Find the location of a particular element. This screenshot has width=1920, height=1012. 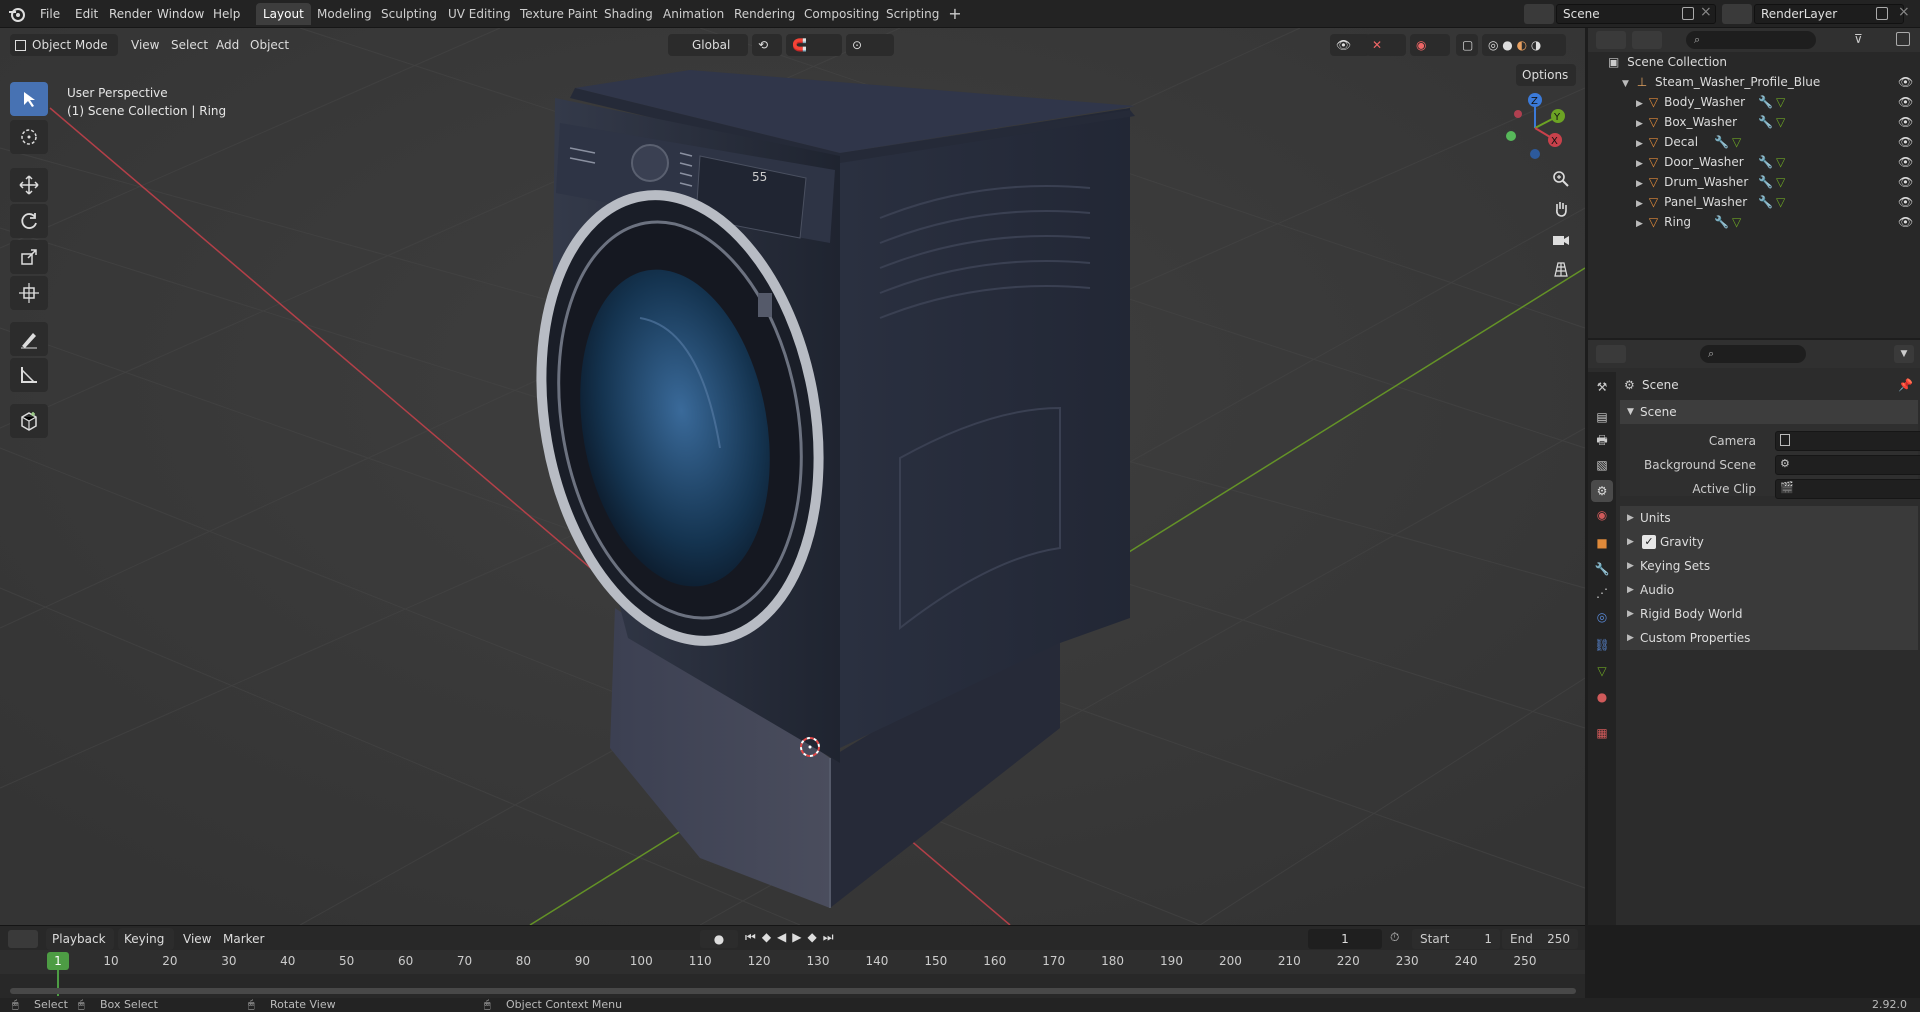

transform-tool is located at coordinates (29, 293).